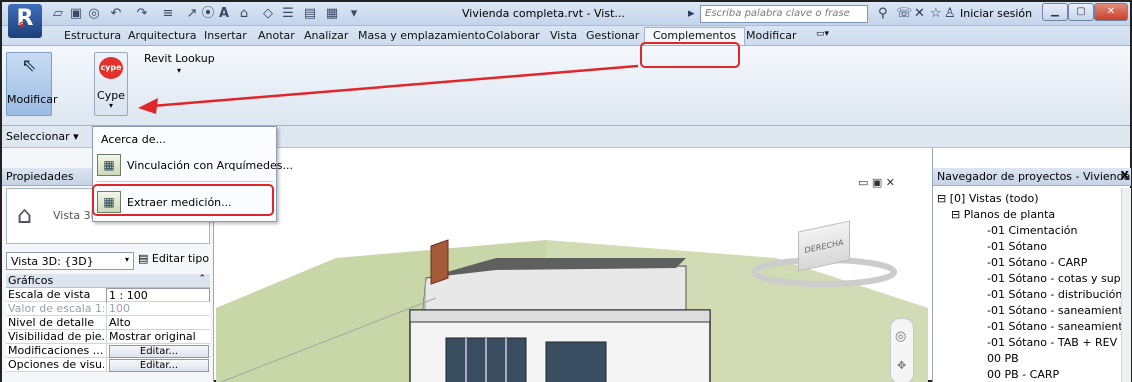 The height and width of the screenshot is (382, 1132). What do you see at coordinates (56, 308) in the screenshot?
I see `property-key: Valor de escala 1:` at bounding box center [56, 308].